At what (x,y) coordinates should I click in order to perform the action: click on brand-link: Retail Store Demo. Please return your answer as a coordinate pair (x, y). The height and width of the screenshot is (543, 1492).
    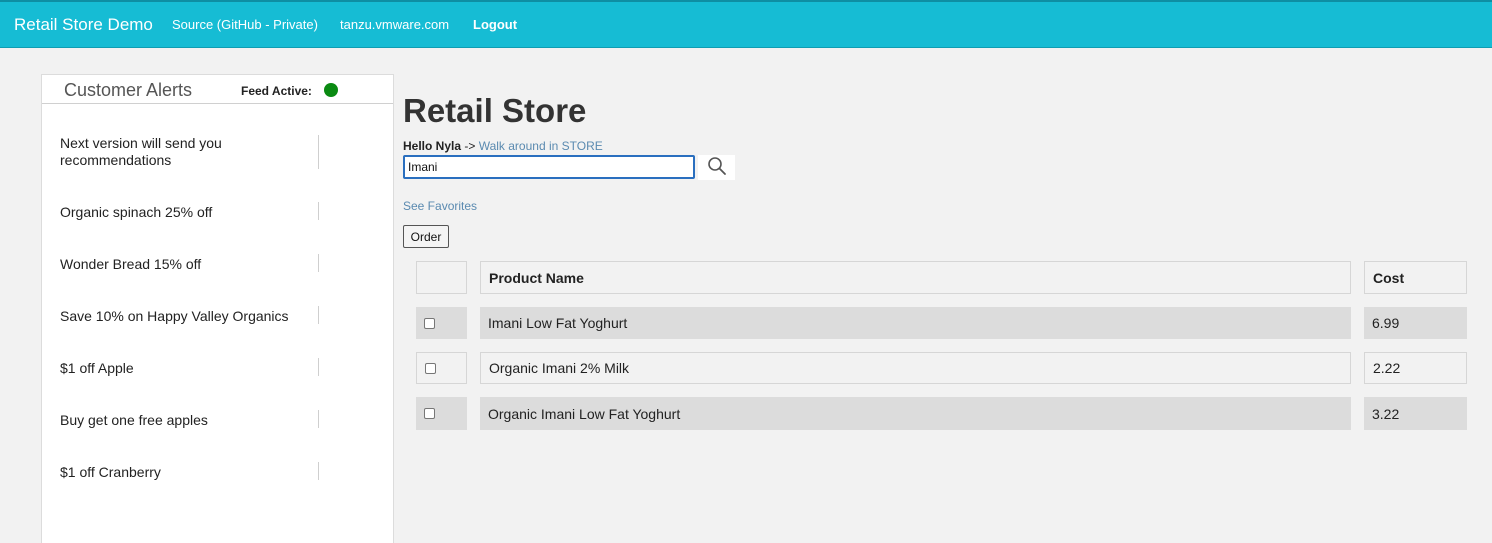
    Looking at the image, I should click on (83, 25).